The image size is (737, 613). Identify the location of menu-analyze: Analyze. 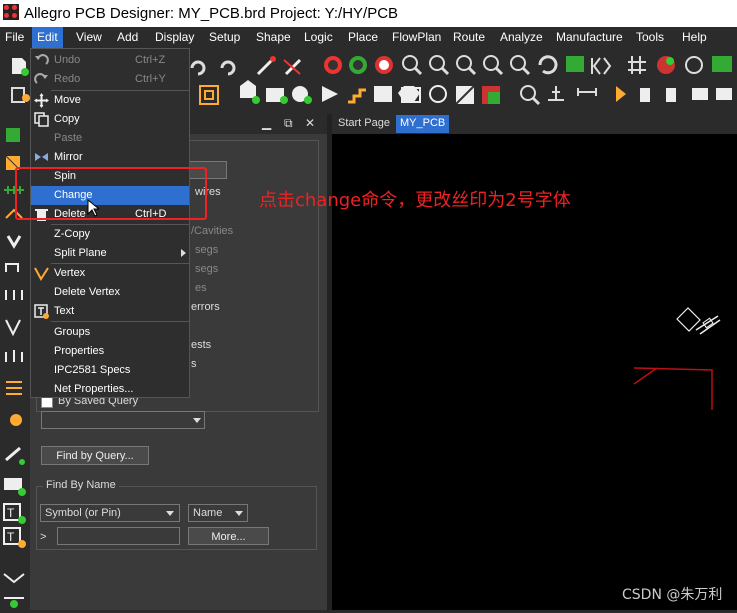
(521, 37).